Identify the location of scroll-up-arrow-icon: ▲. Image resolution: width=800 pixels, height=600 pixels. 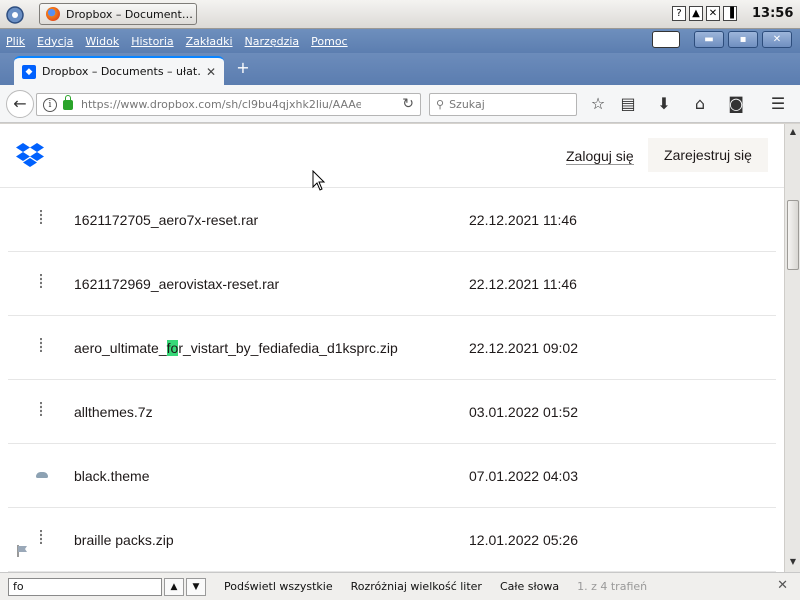
(793, 132).